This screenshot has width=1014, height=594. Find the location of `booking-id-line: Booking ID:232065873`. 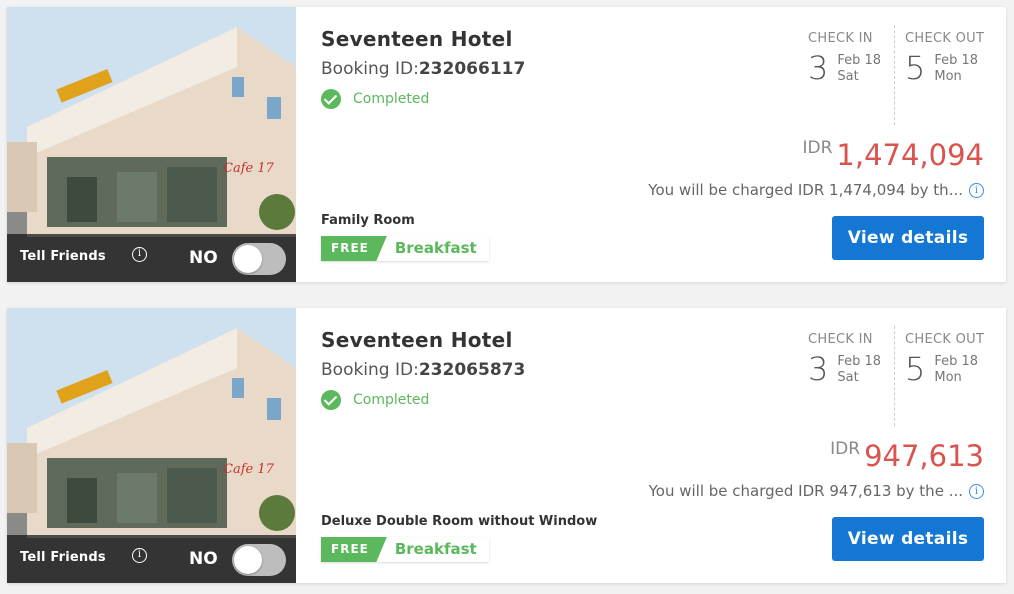

booking-id-line: Booking ID:232065873 is located at coordinates (423, 370).